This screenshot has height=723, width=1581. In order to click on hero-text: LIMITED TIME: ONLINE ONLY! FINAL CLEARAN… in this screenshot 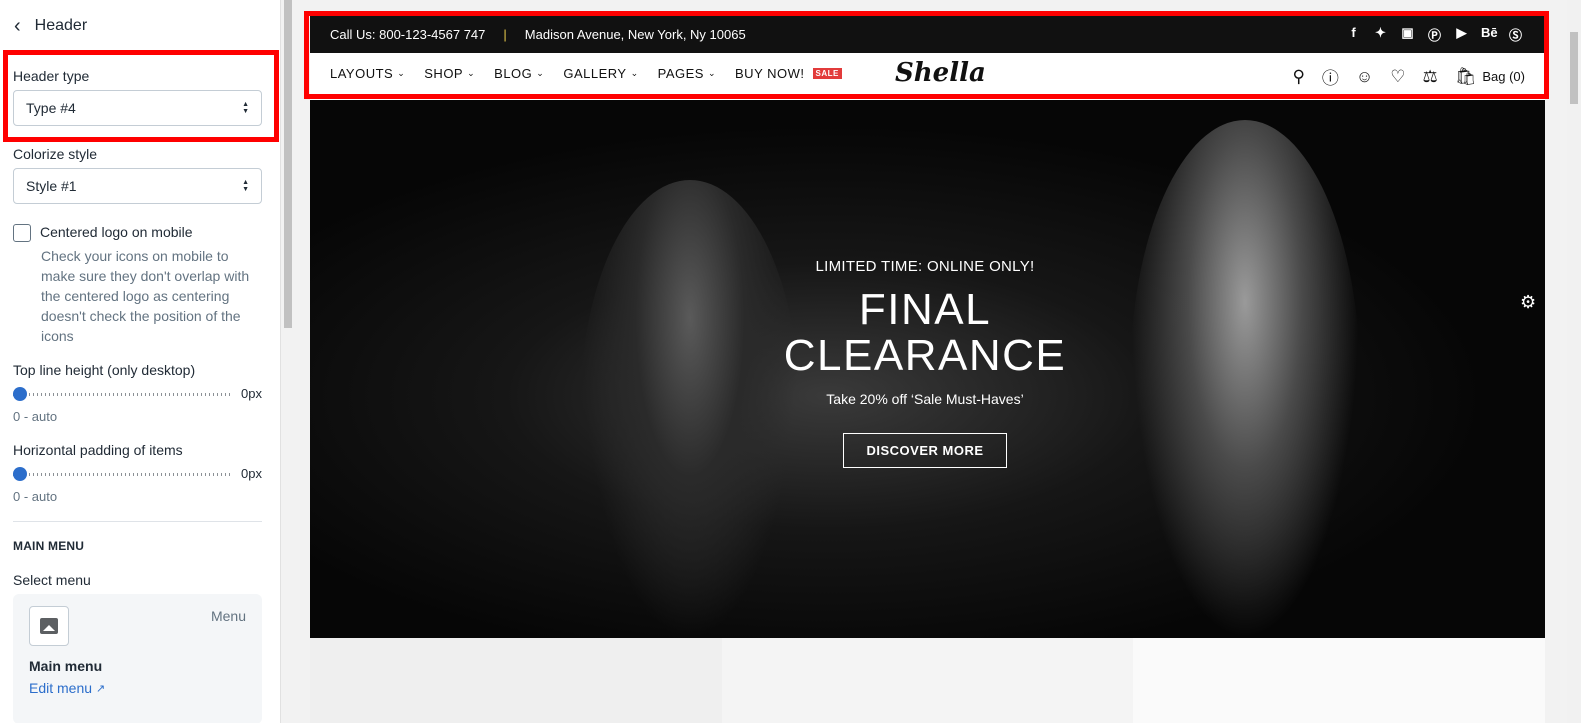, I will do `click(925, 363)`.